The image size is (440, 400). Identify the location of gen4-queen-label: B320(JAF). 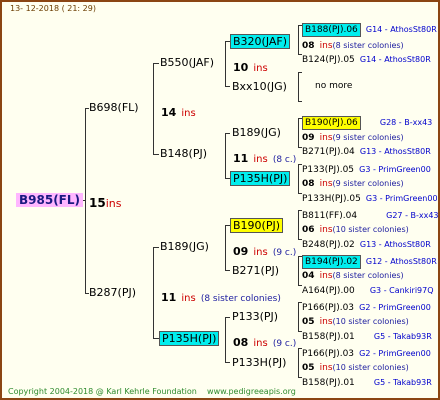
(260, 41).